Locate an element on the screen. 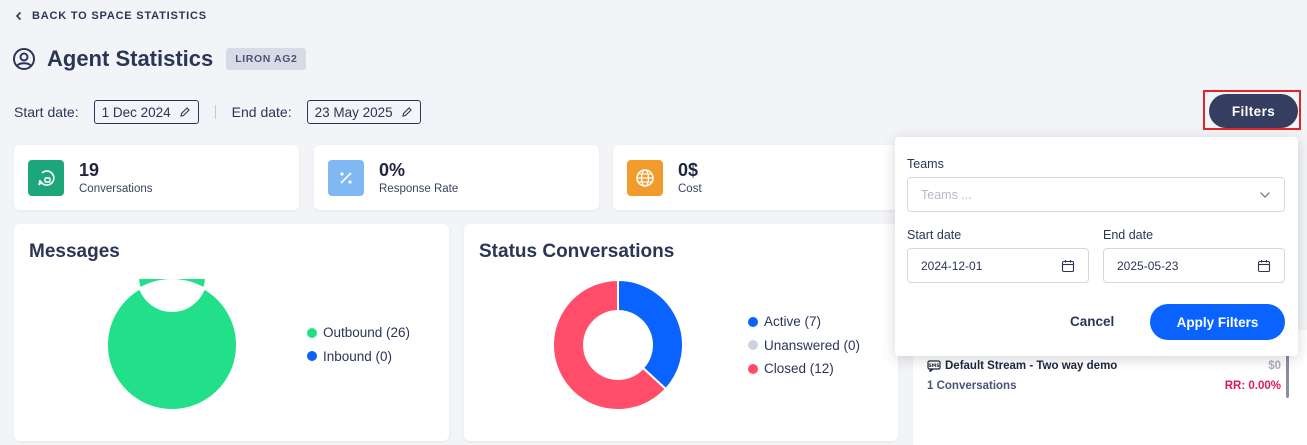 The height and width of the screenshot is (445, 1307). legend-label: Closed (12) is located at coordinates (799, 369).